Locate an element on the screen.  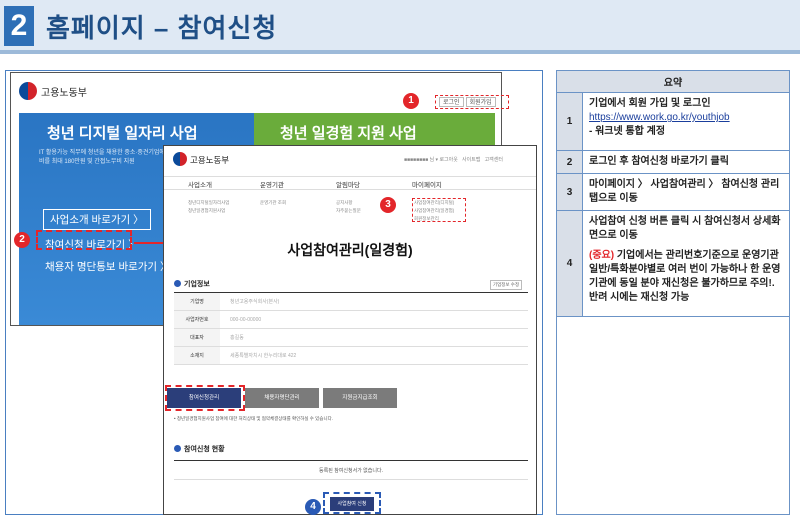
step-text: 마이페이지 〉 사업참여관리 〉 참여신청 관리 탭으로 이동 is located at coordinates (686, 192).